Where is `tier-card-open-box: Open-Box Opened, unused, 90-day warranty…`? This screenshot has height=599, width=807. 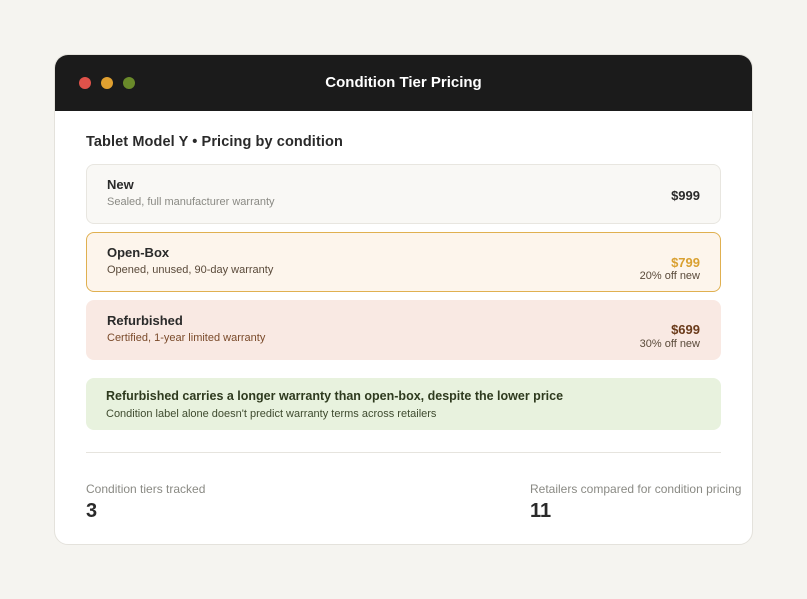
tier-card-open-box: Open-Box Opened, unused, 90-day warranty… is located at coordinates (403, 262).